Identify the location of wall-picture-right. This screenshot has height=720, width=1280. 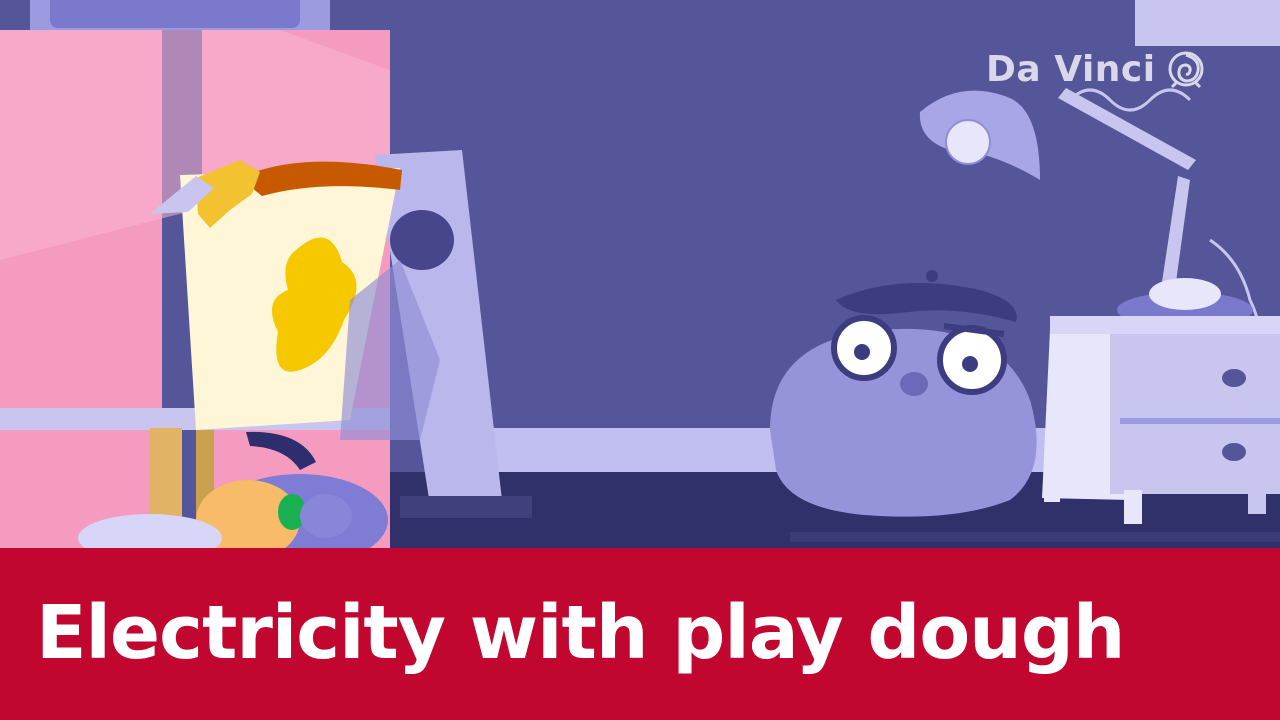
(1207, 23).